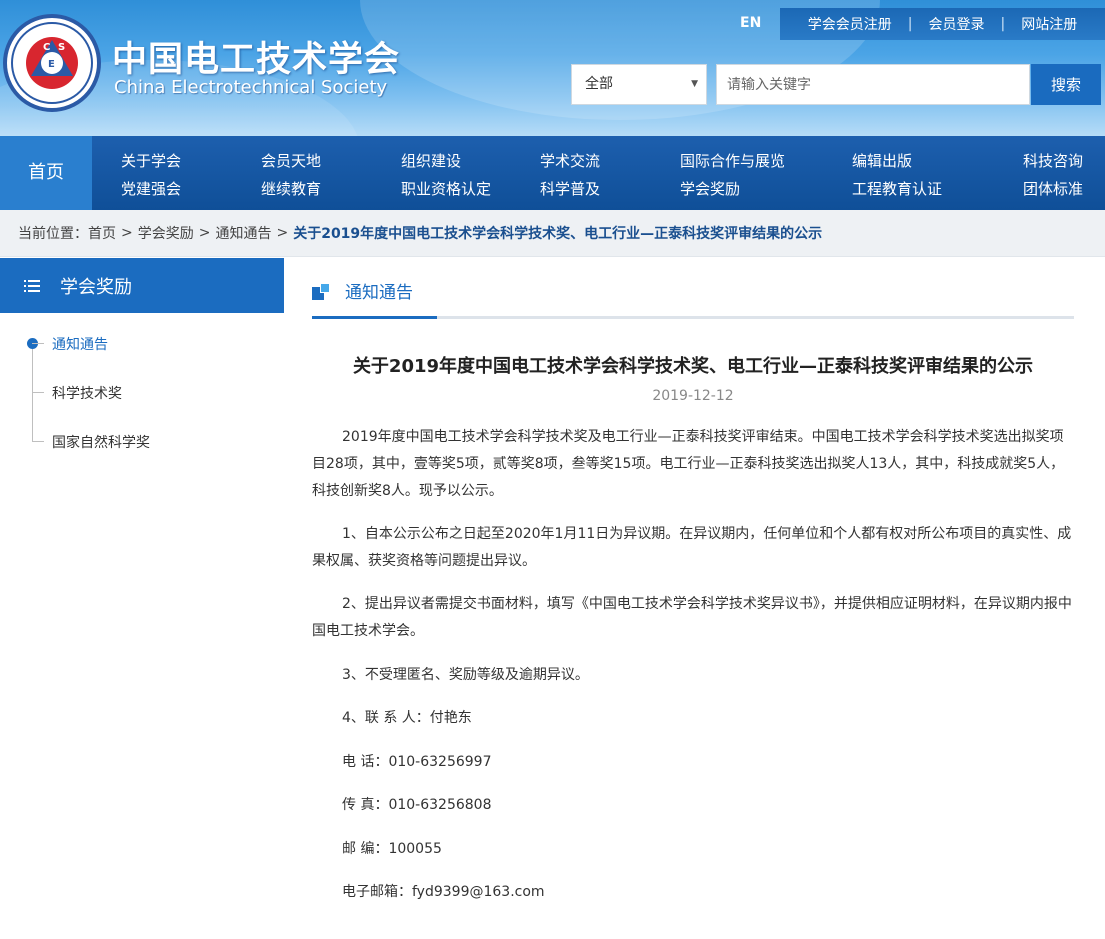  I want to click on search-scope-value: 全部, so click(599, 84).